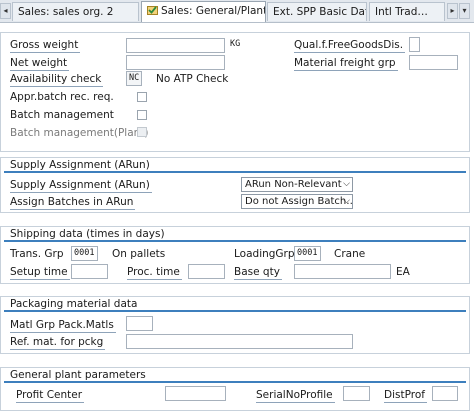 This screenshot has width=474, height=411. I want to click on setup-time-label: Setup time, so click(40, 273).